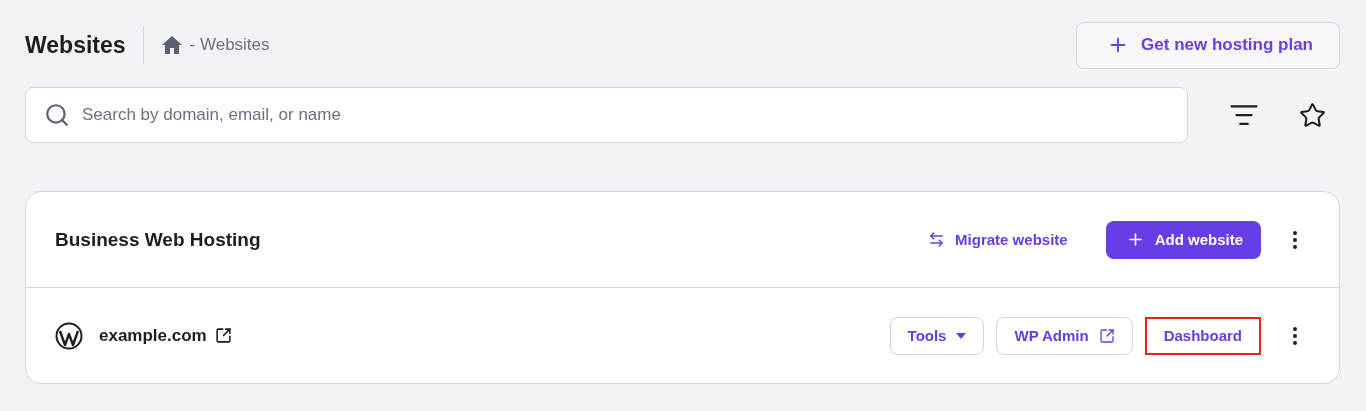 This screenshot has height=411, width=1366. Describe the element at coordinates (998, 239) in the screenshot. I see `migrate-website-link: Migrate website` at that location.